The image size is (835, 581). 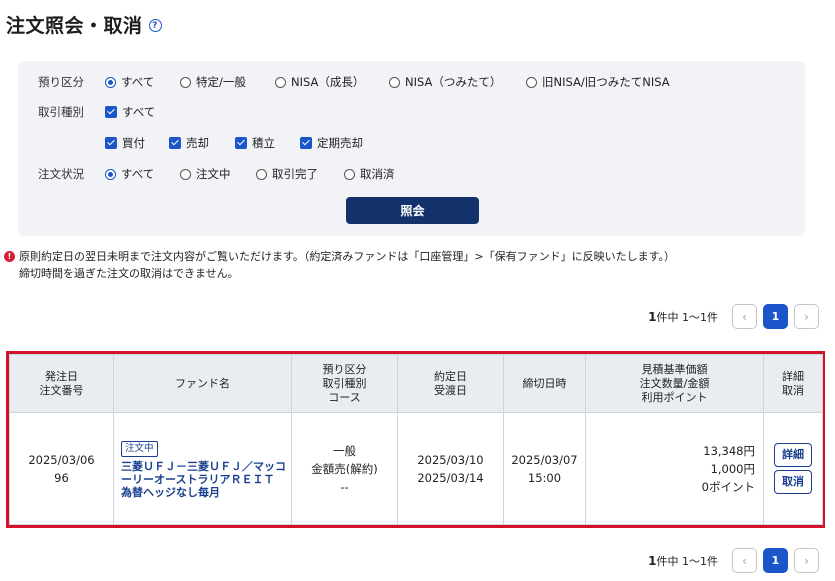 I want to click on header-amount: 見積基準価額 注文数量/金額 利用ポイント, so click(x=674, y=383).